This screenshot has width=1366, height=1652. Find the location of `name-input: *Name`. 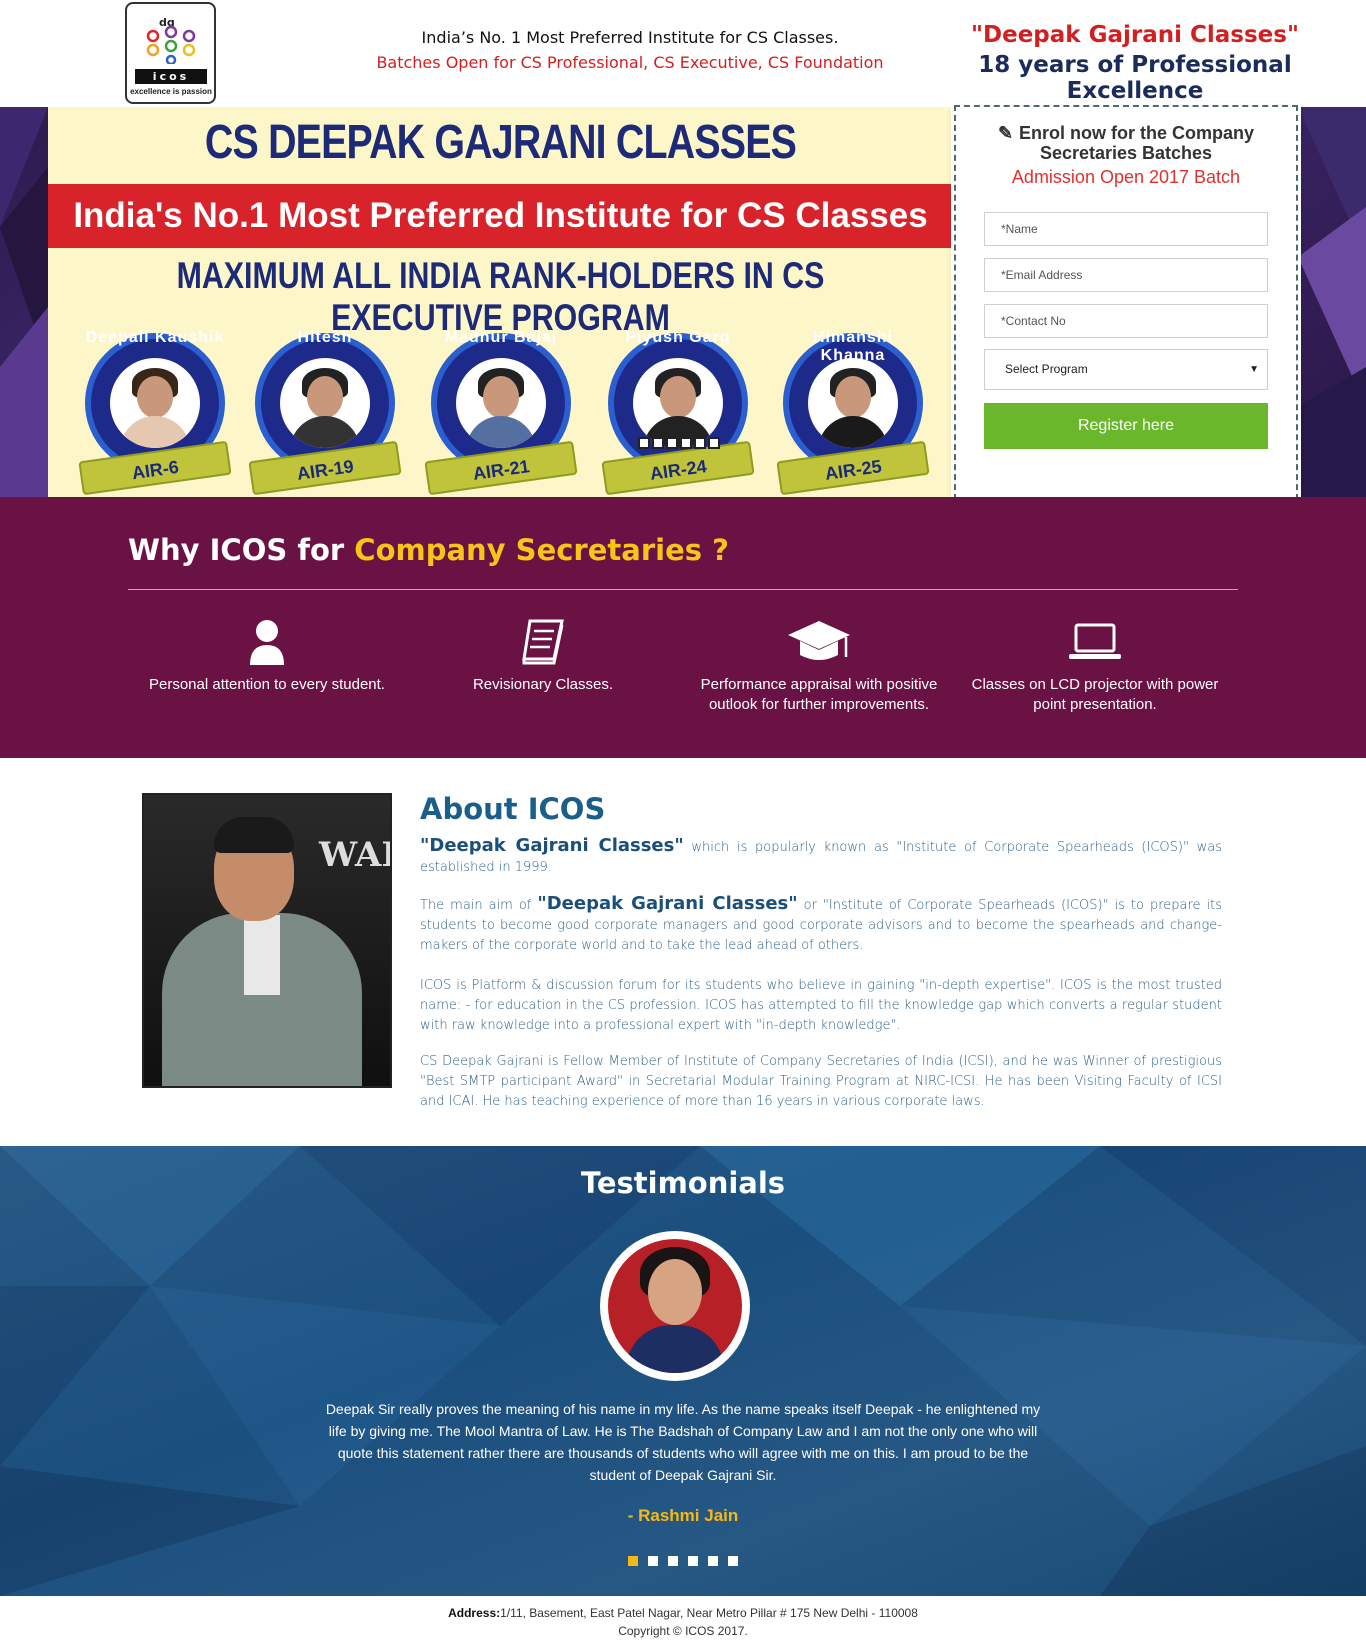

name-input: *Name is located at coordinates (1126, 229).